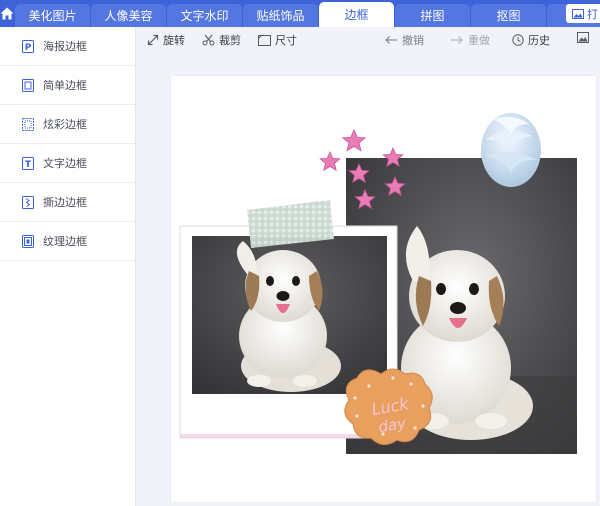 The width and height of the screenshot is (600, 506). Describe the element at coordinates (518, 40) in the screenshot. I see `clock-icon` at that location.